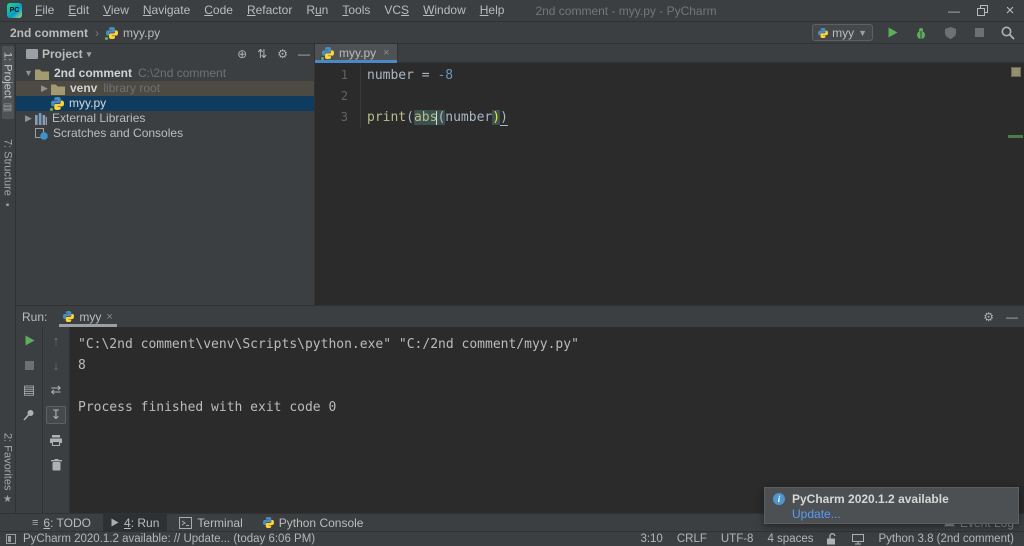 The width and height of the screenshot is (1024, 546). Describe the element at coordinates (979, 33) in the screenshot. I see `stop-button` at that location.